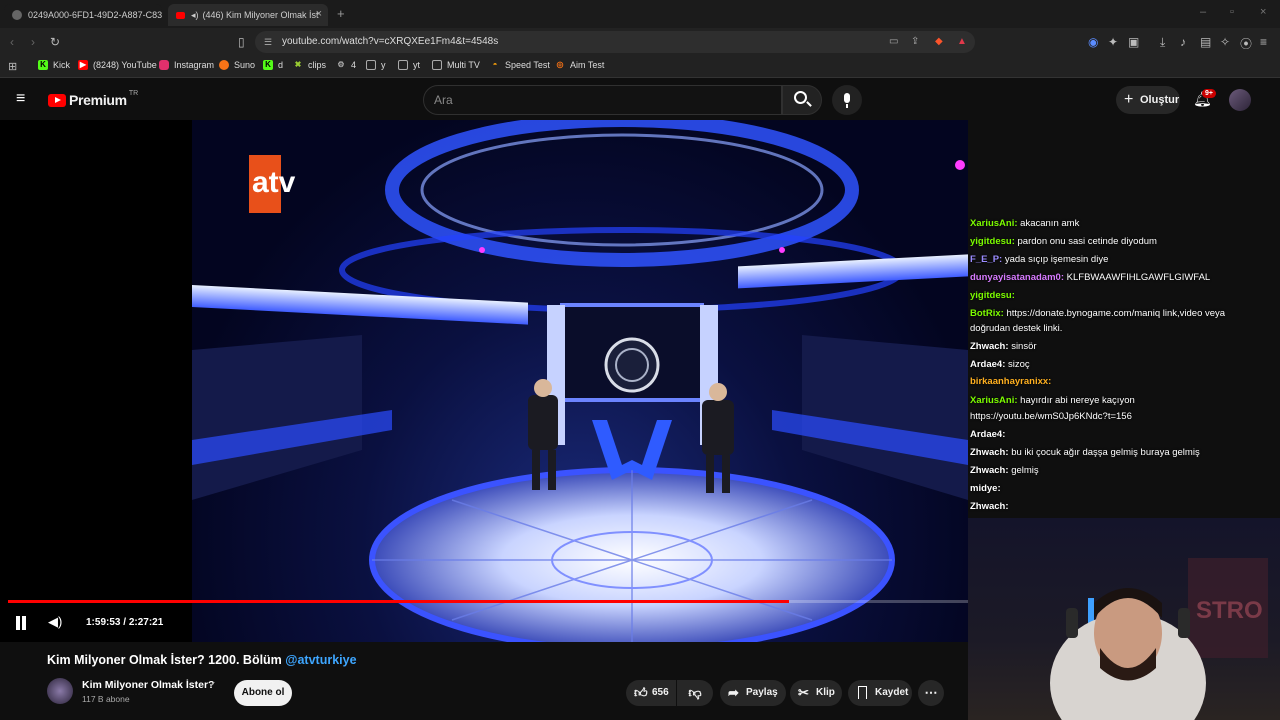  I want to click on bookmark-multitv: Multi TV, so click(456, 65).